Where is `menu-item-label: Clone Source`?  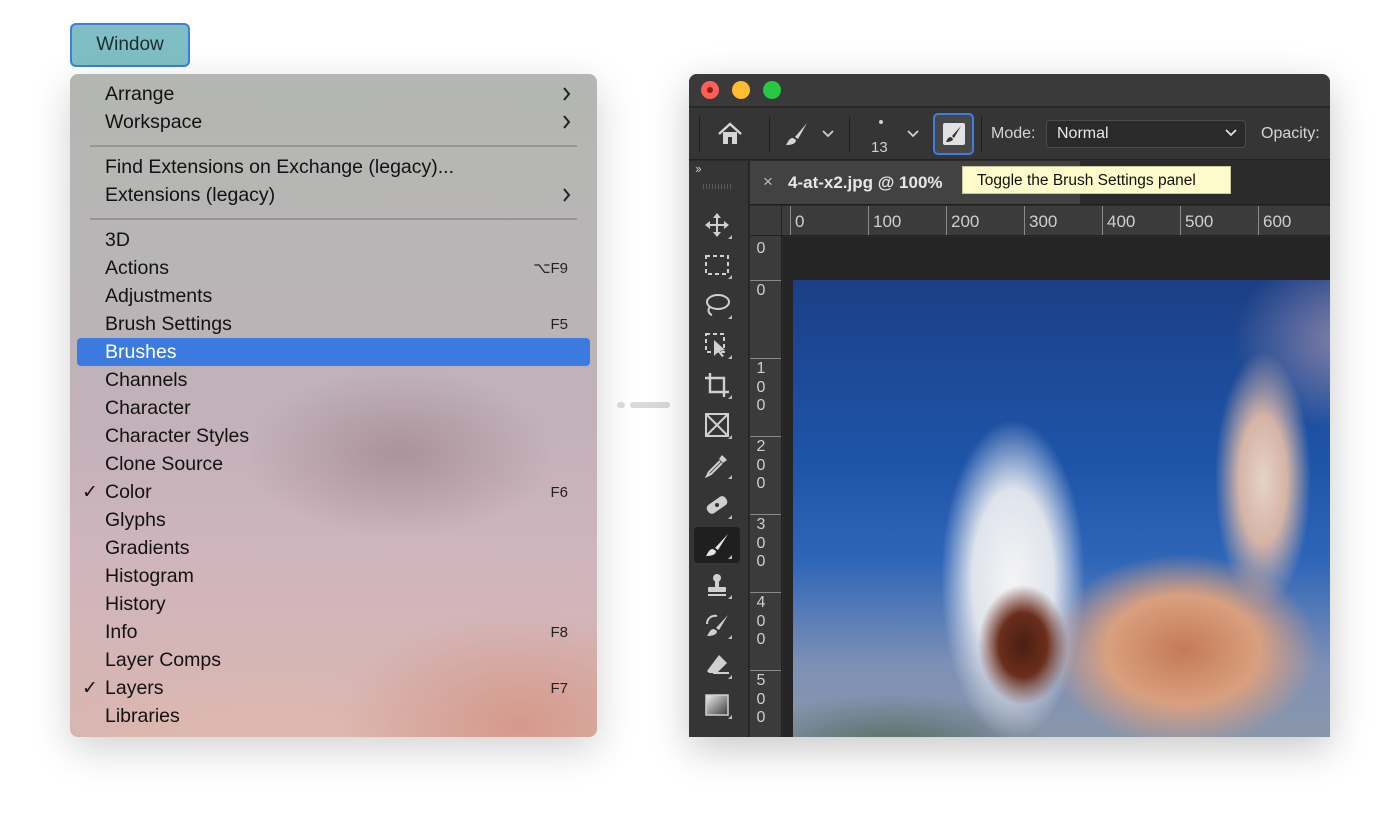 menu-item-label: Clone Source is located at coordinates (164, 463).